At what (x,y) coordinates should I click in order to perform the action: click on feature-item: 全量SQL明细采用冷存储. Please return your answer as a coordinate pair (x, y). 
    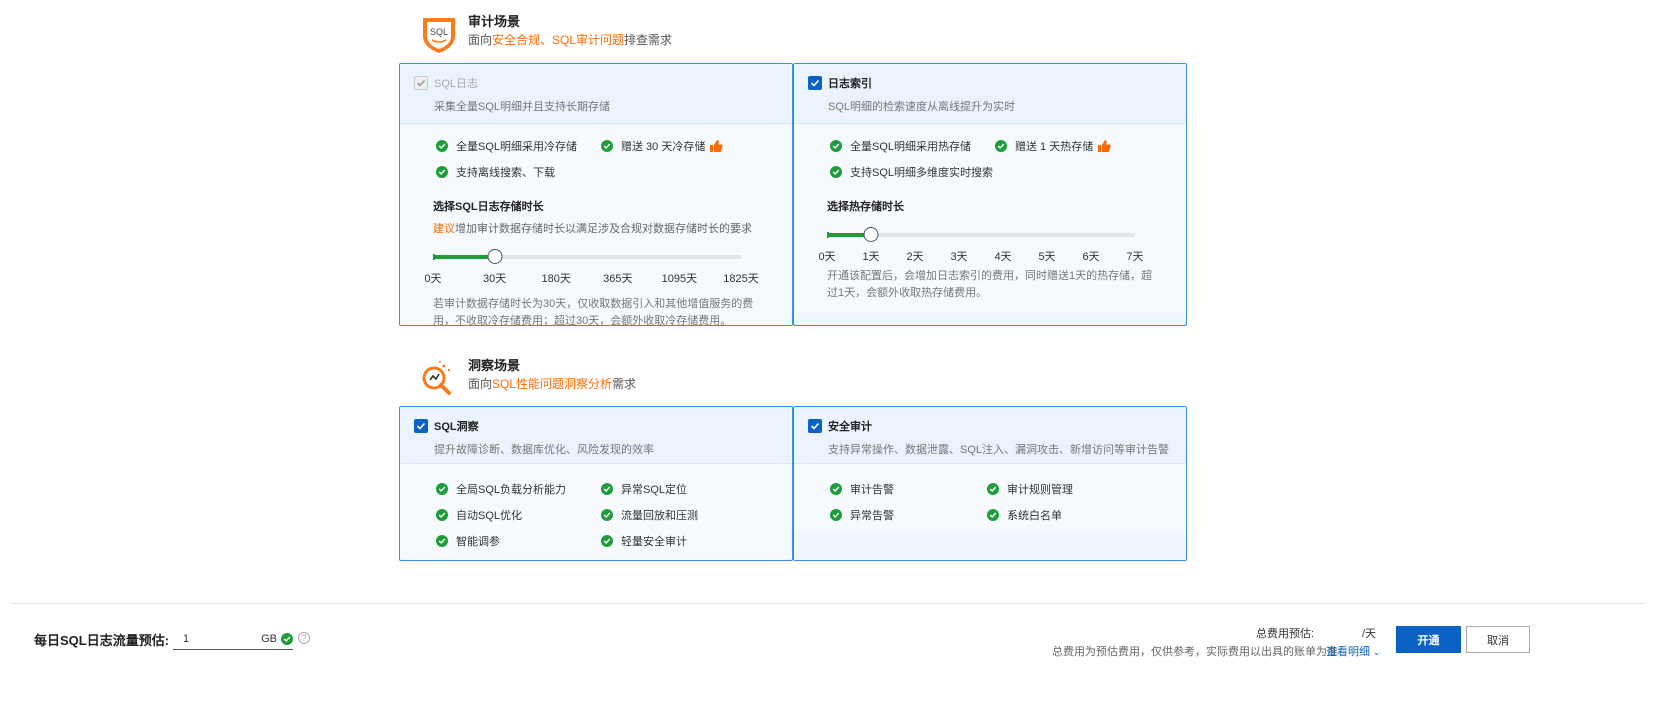
    Looking at the image, I should click on (518, 146).